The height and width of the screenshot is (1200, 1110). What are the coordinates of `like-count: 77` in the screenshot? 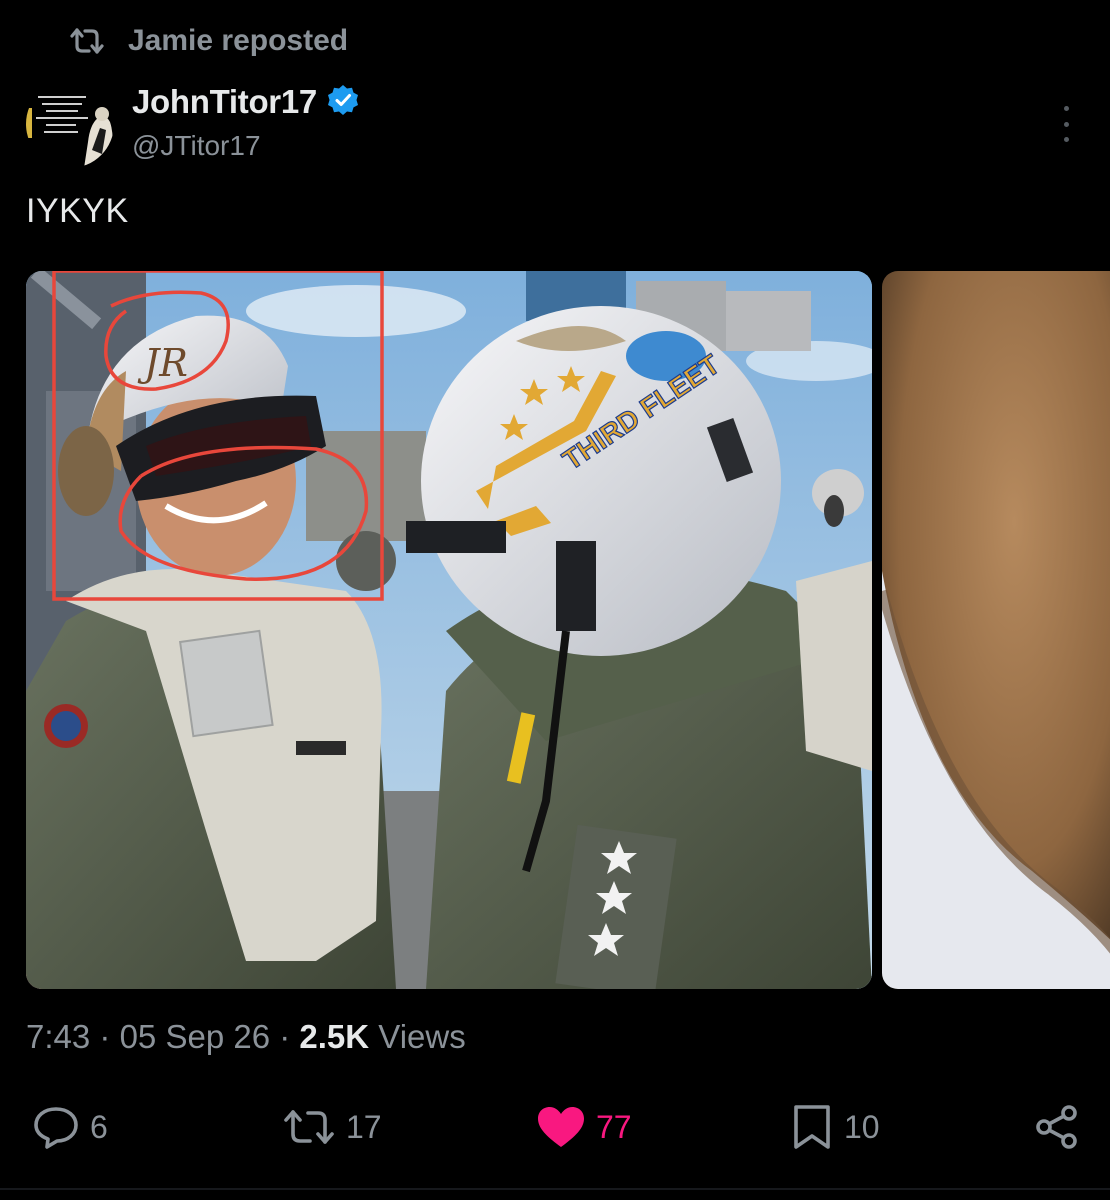 It's located at (614, 1126).